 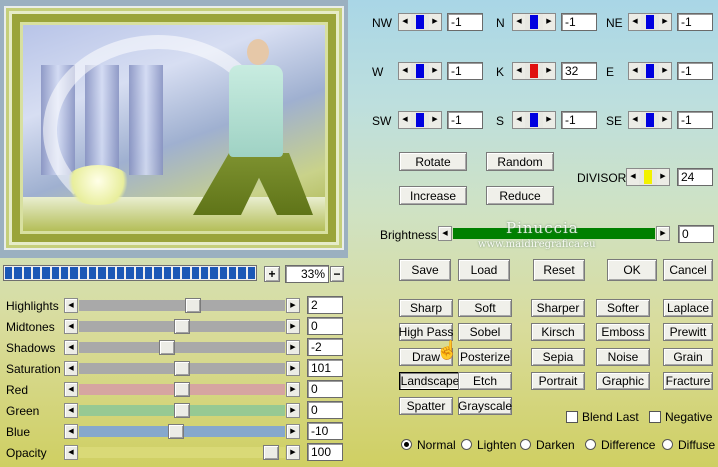 What do you see at coordinates (519, 22) in the screenshot?
I see `matrix-n-decrement-icon: ◀` at bounding box center [519, 22].